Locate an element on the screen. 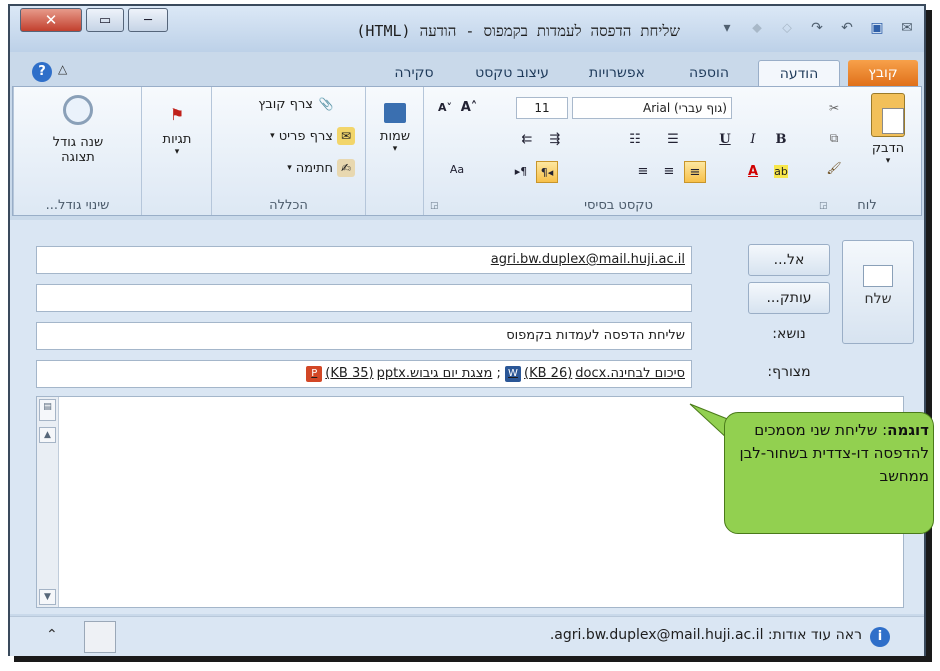  help-icon: ? is located at coordinates (42, 72).